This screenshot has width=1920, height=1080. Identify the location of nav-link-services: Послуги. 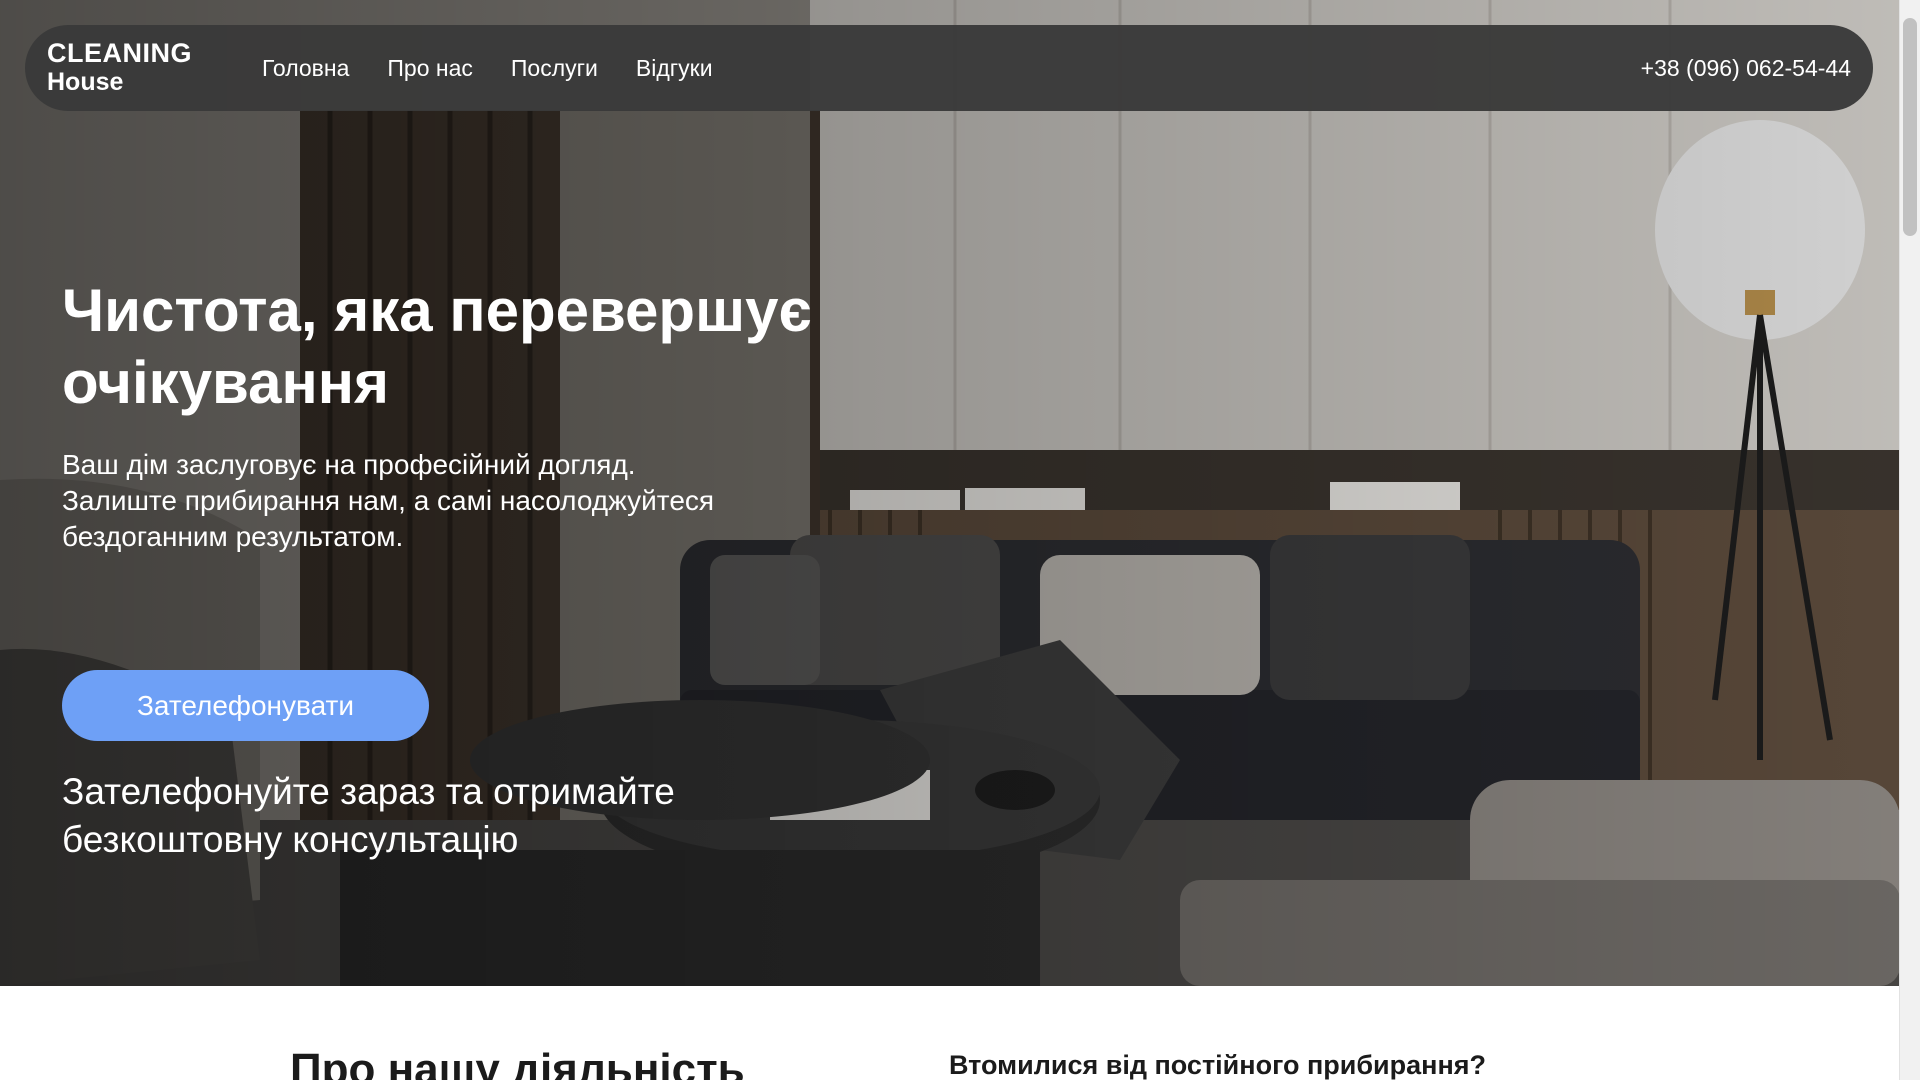
(554, 68).